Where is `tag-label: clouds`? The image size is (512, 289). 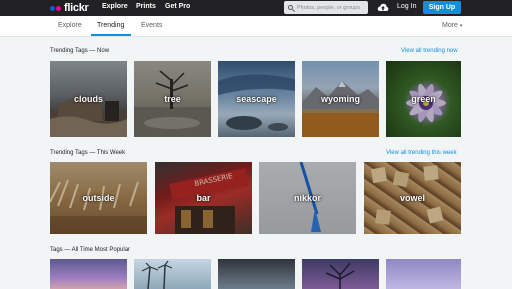 tag-label: clouds is located at coordinates (88, 99).